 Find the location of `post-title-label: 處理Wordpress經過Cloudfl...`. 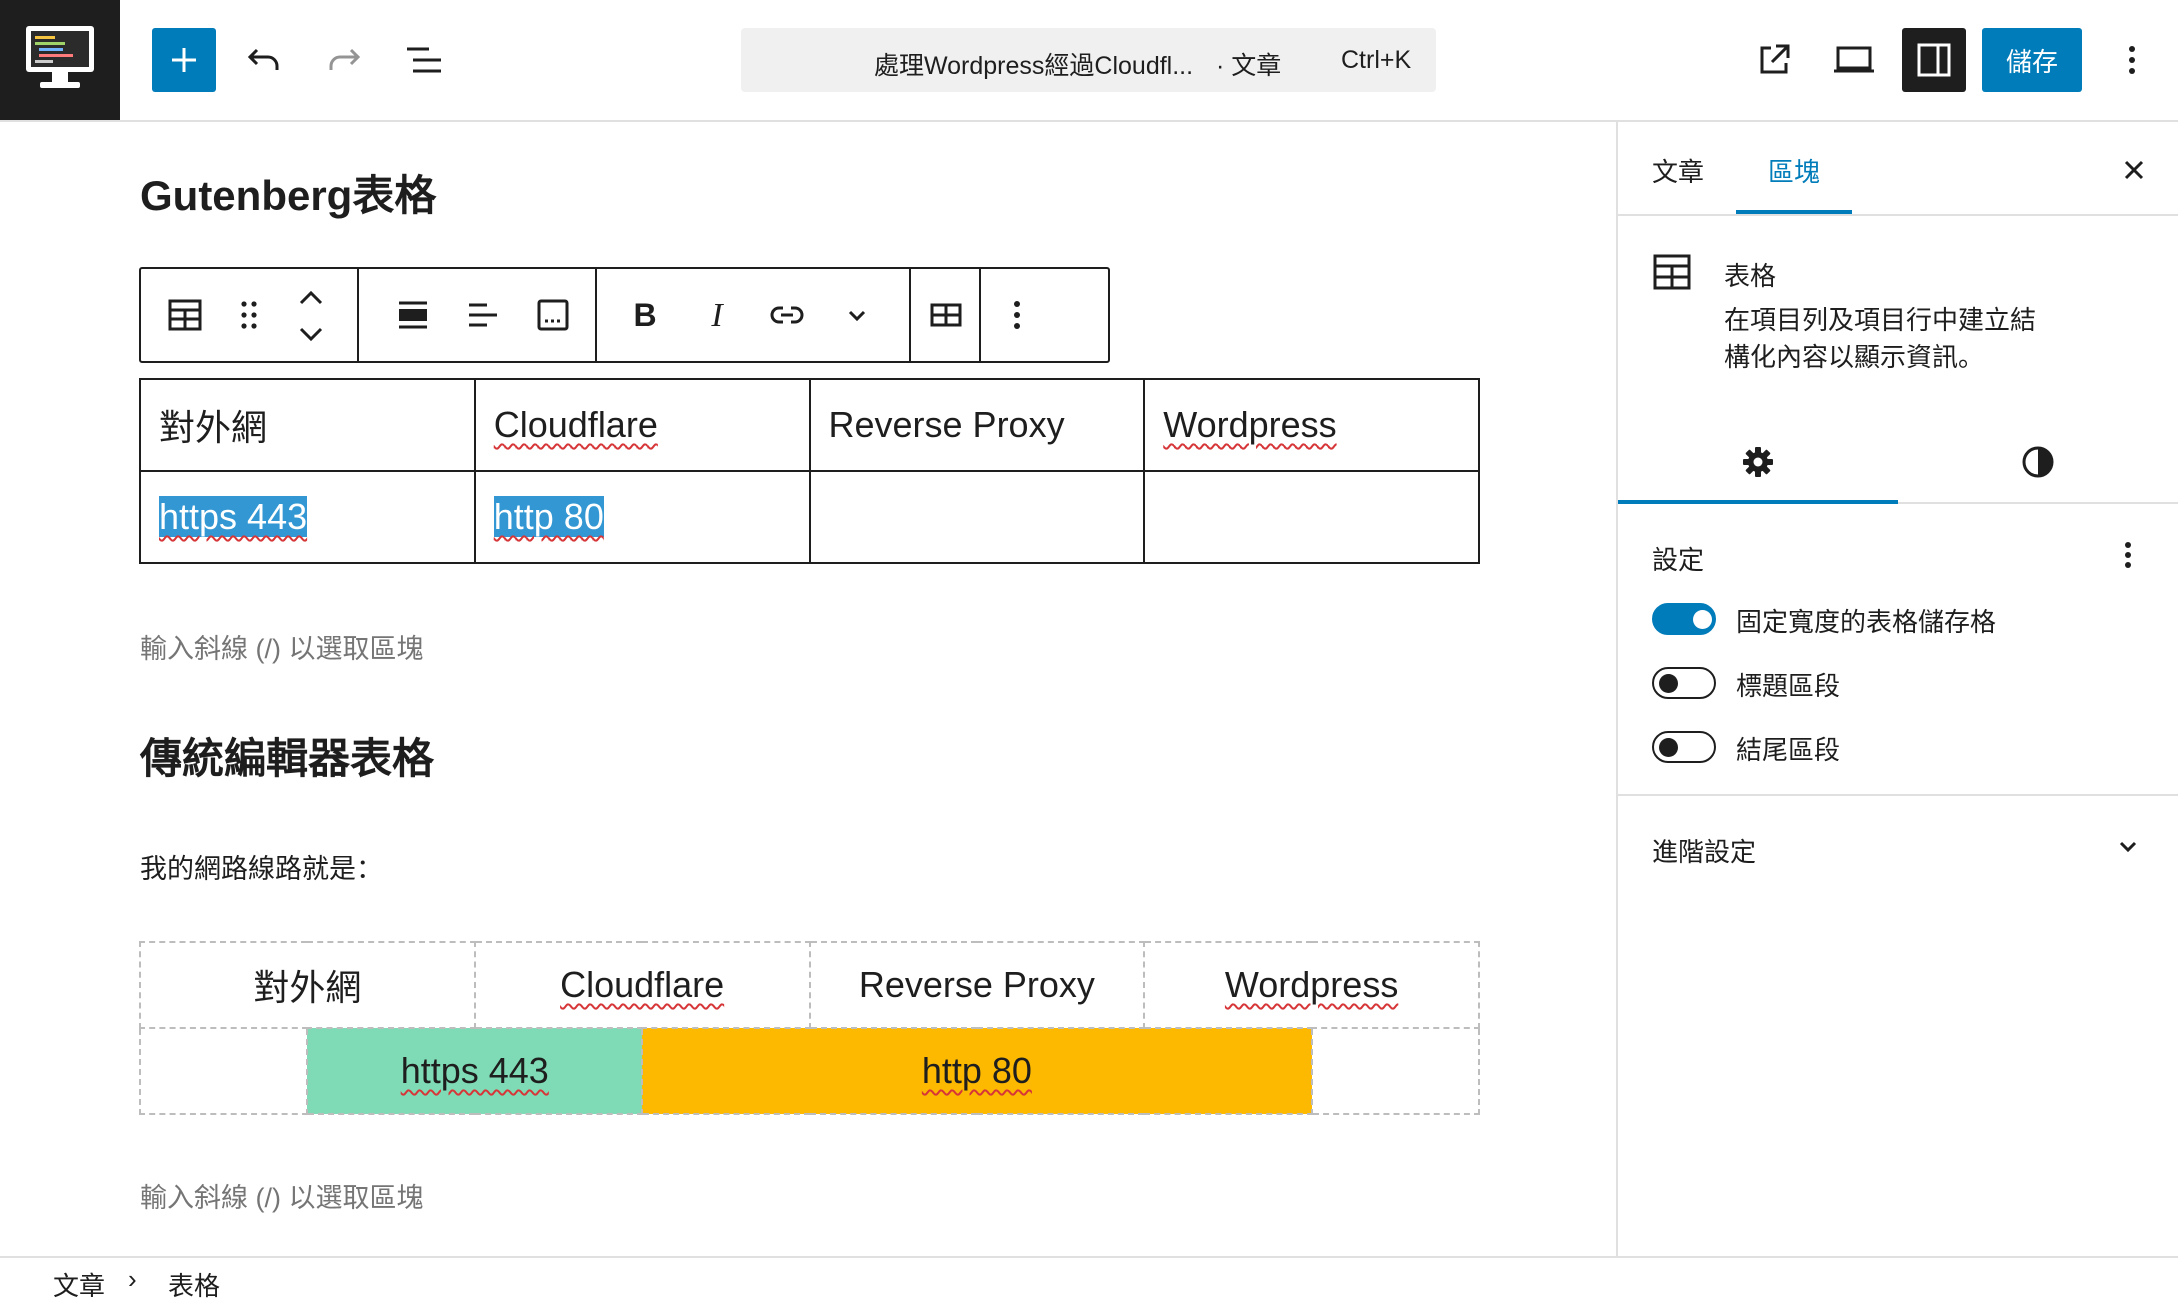

post-title-label: 處理Wordpress經過Cloudfl... is located at coordinates (1034, 66).